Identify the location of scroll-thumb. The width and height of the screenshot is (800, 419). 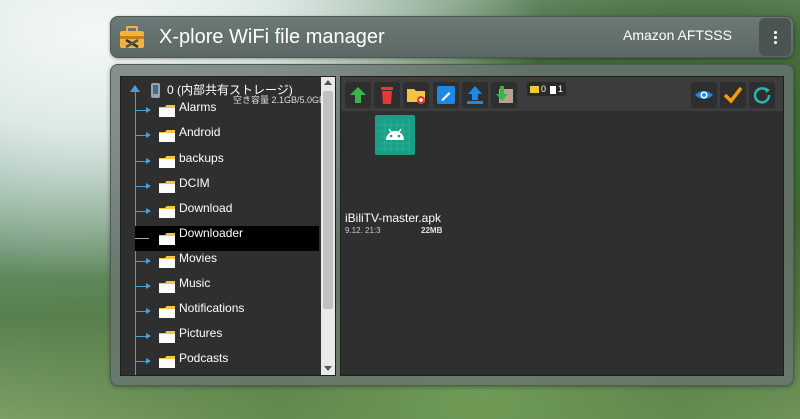
(328, 200).